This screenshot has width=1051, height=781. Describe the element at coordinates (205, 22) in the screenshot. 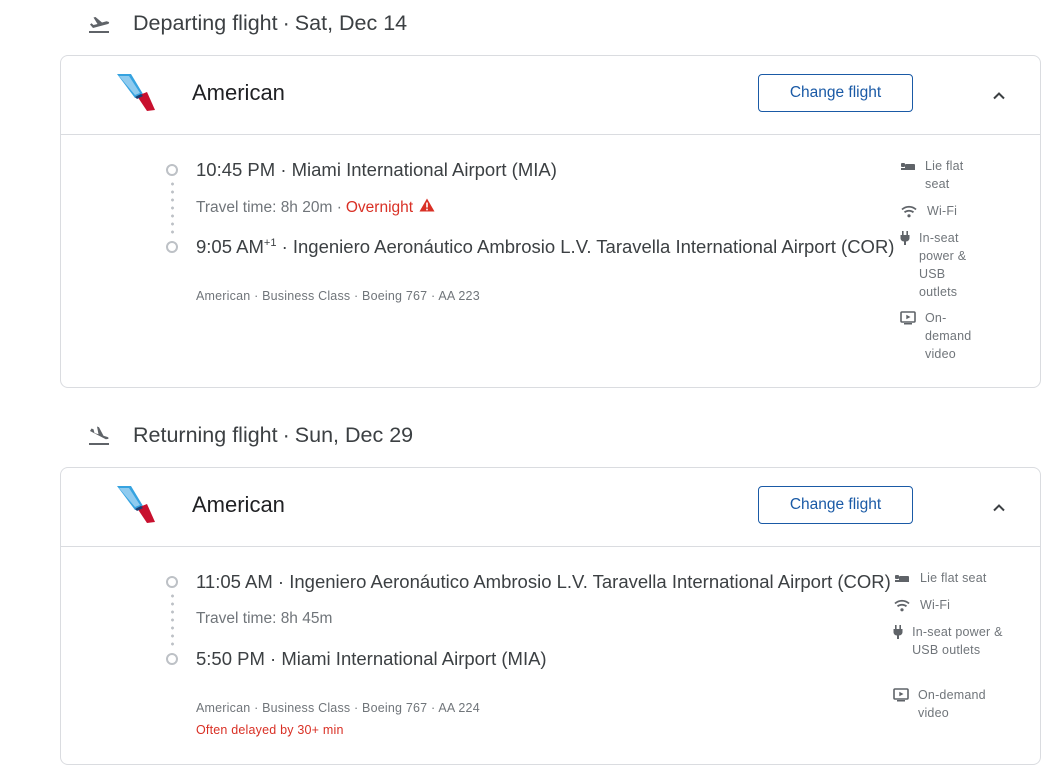

I see `section-title: Departing flight` at that location.